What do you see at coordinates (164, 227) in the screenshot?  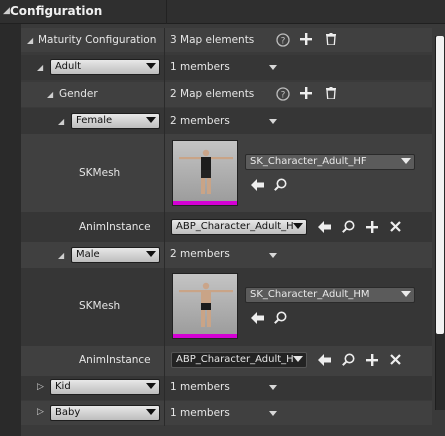 I see `column-divider` at bounding box center [164, 227].